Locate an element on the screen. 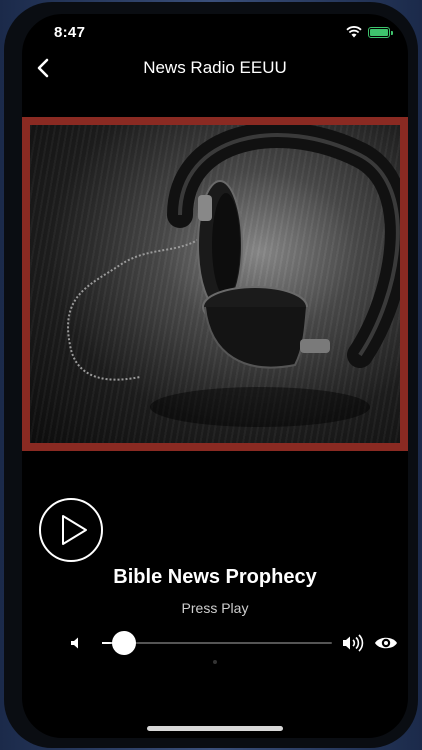 This screenshot has height=750, width=422. status-time: 8:47 is located at coordinates (70, 32).